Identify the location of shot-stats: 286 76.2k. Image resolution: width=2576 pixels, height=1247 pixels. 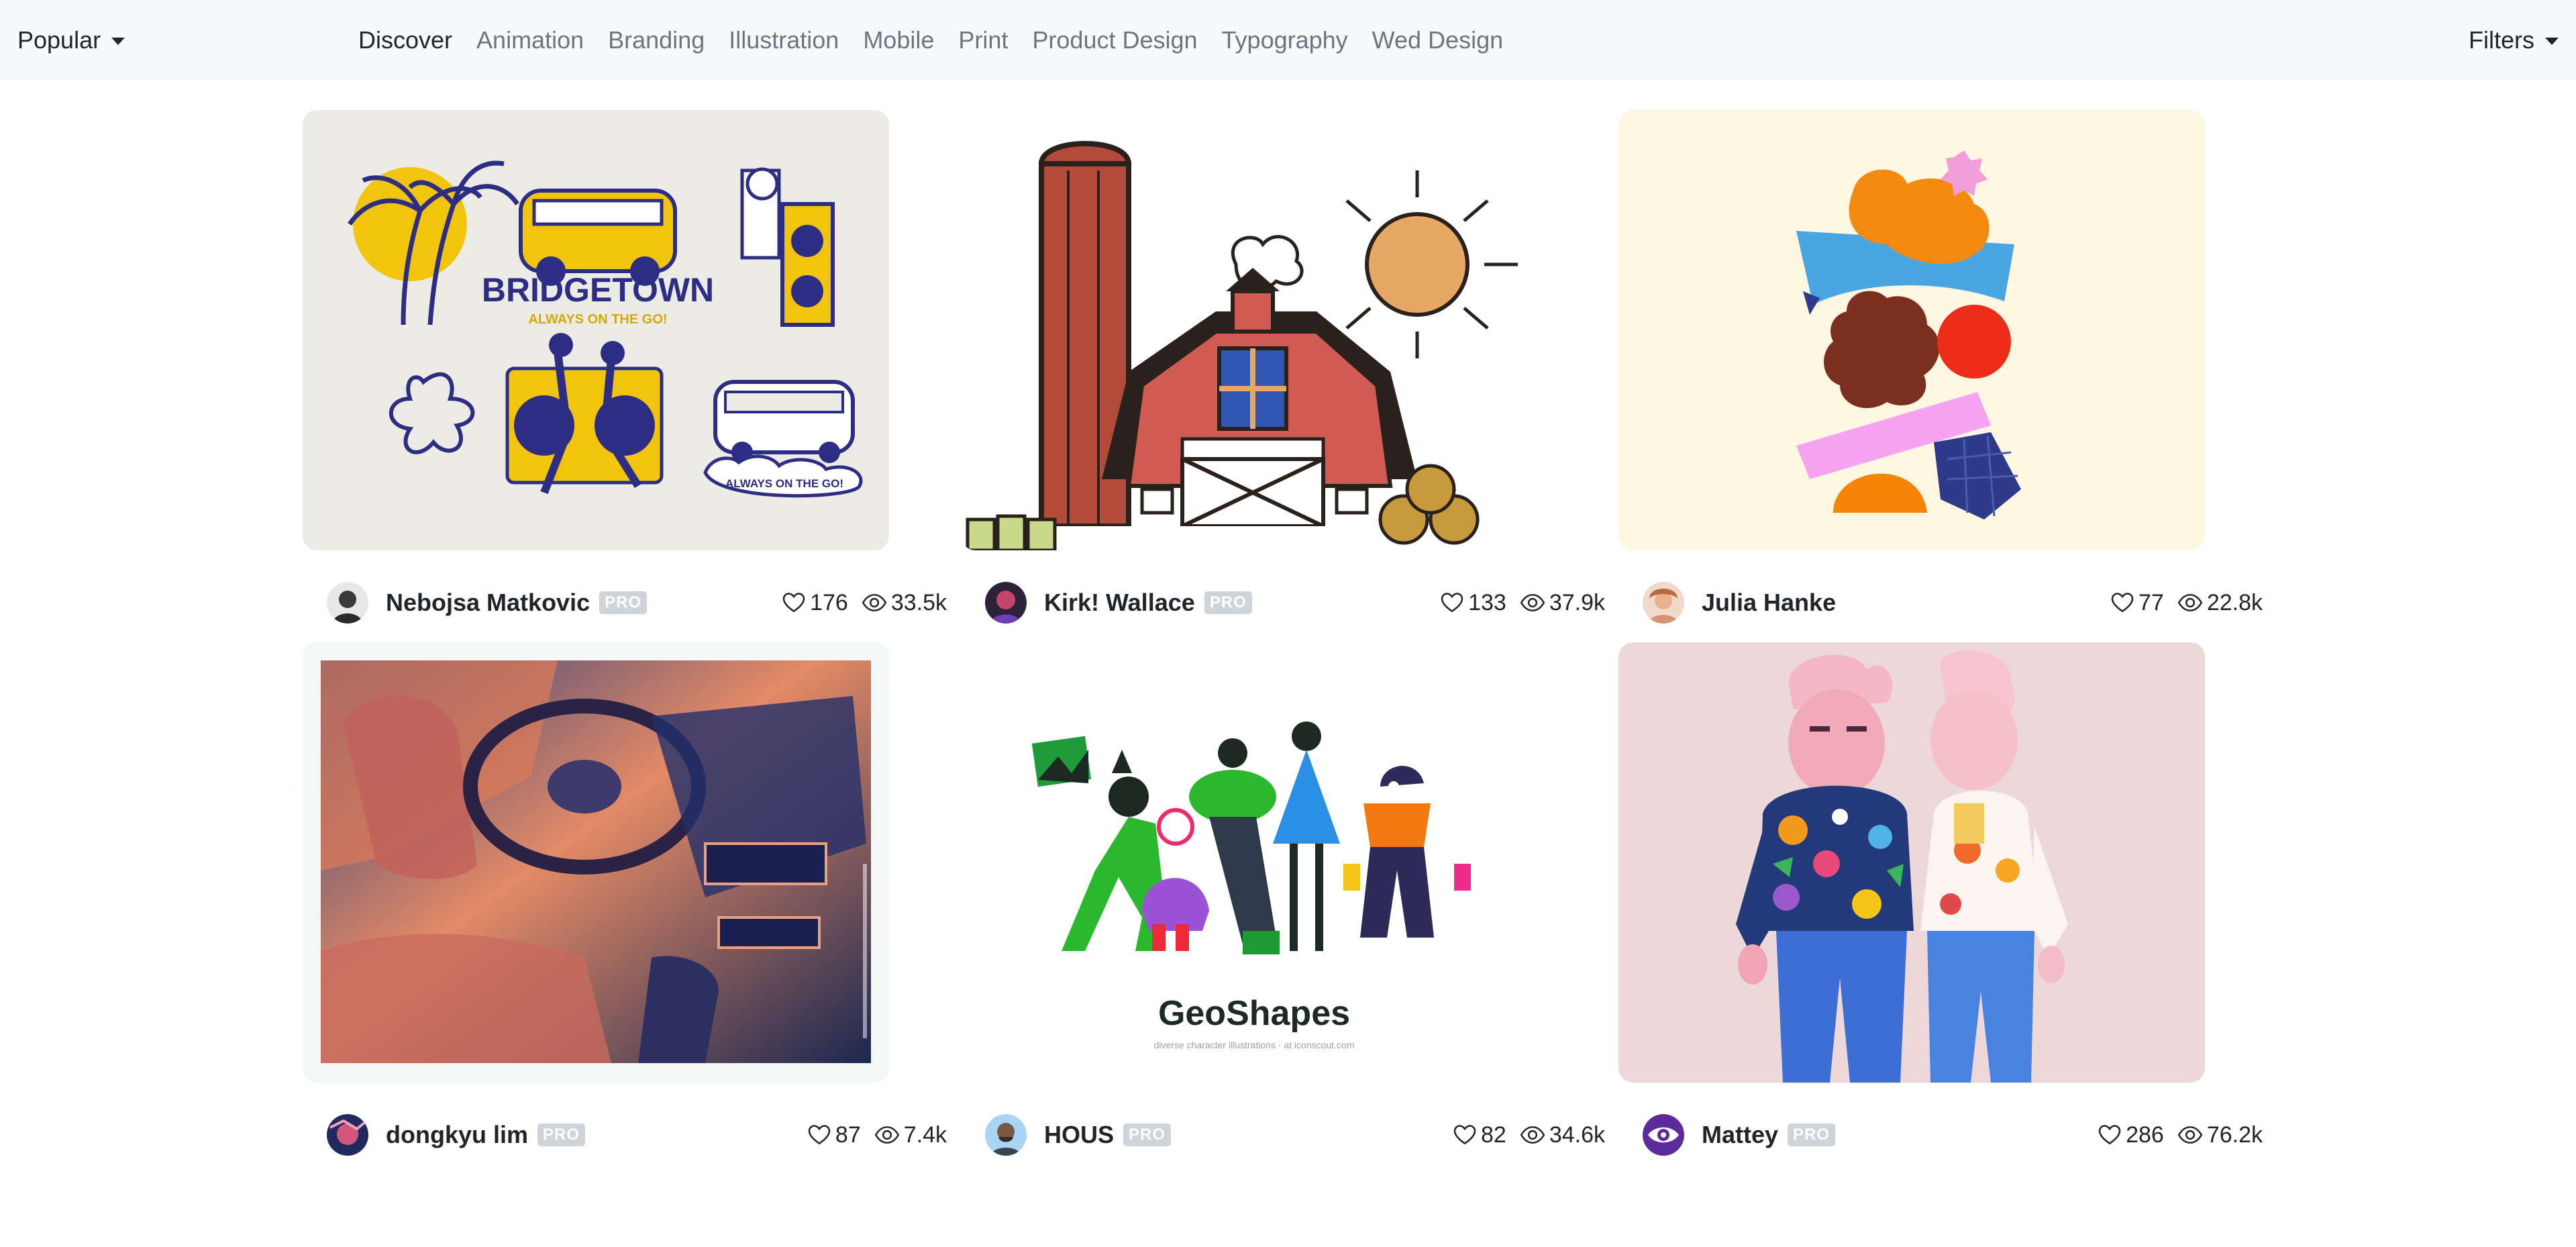
(2180, 1135).